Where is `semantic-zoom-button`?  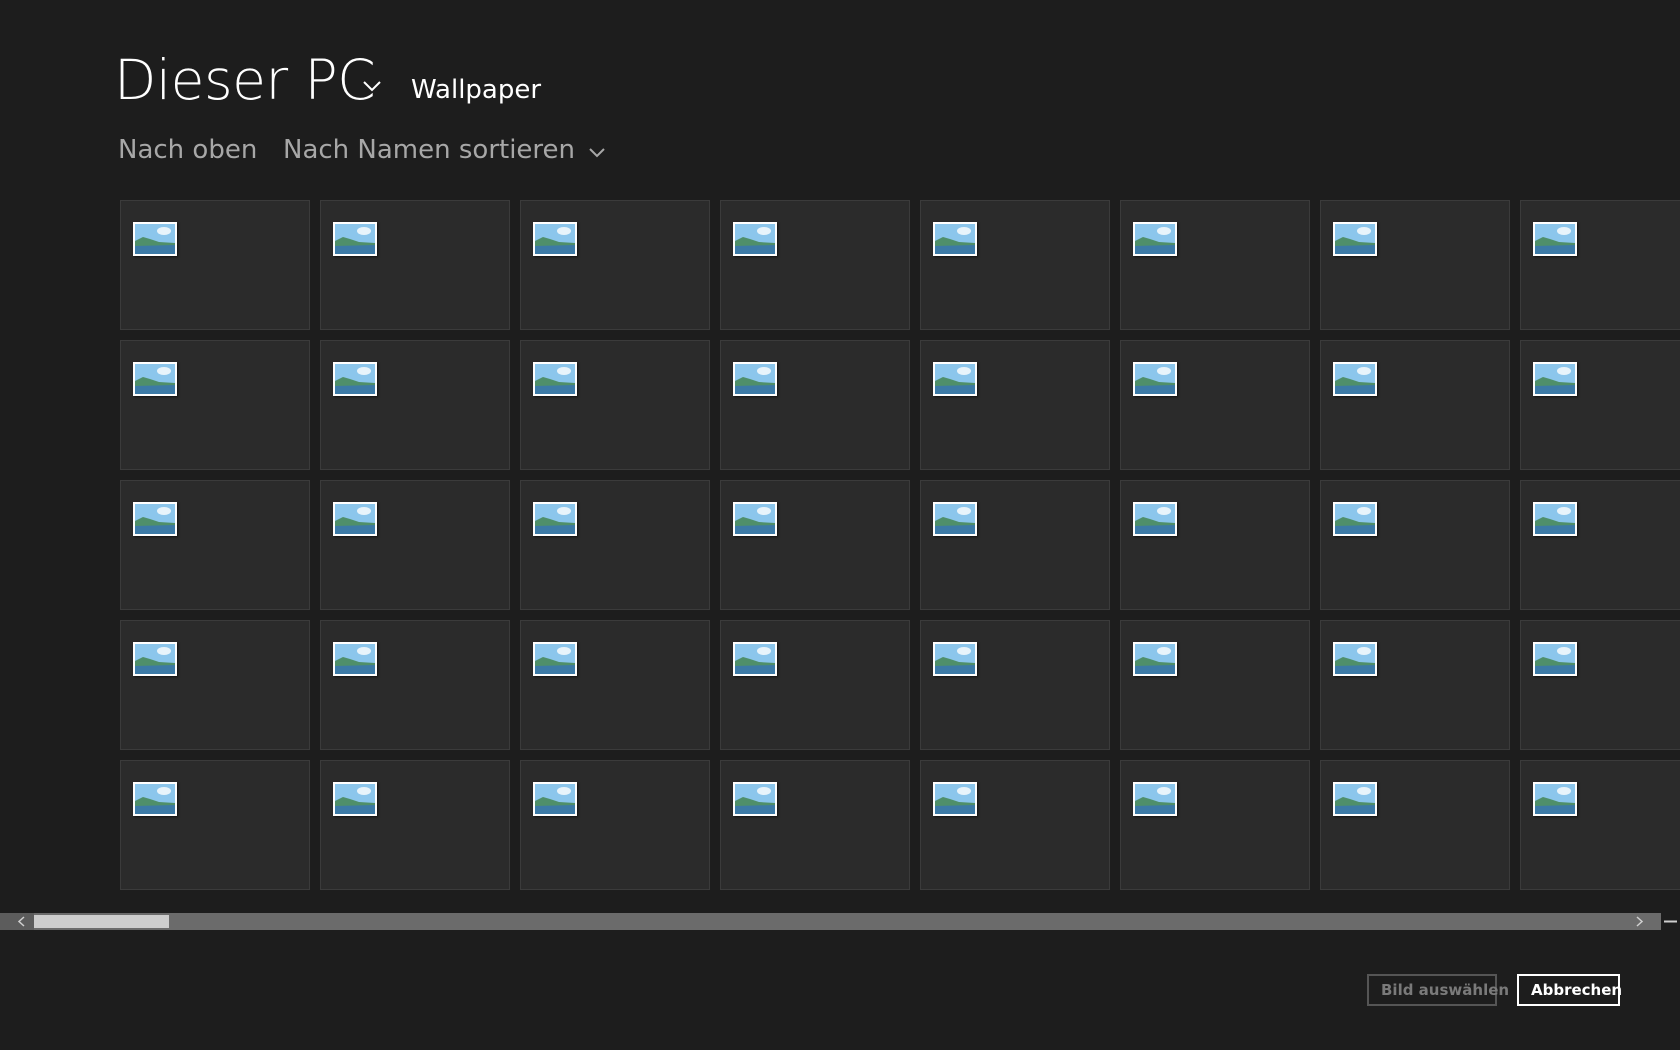
semantic-zoom-button is located at coordinates (1670, 921).